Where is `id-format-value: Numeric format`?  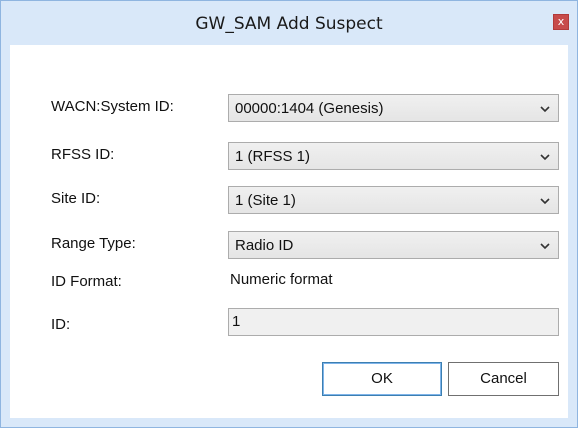 id-format-value: Numeric format is located at coordinates (281, 279).